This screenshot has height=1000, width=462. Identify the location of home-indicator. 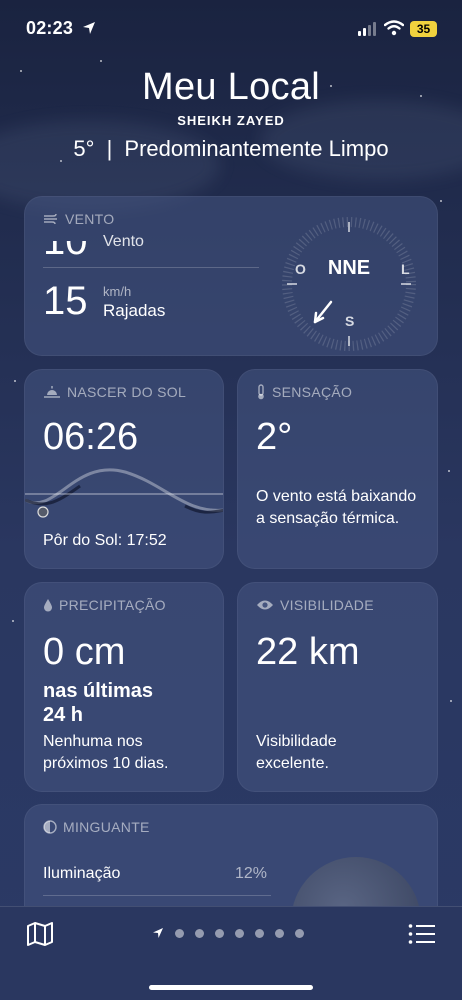
(231, 987).